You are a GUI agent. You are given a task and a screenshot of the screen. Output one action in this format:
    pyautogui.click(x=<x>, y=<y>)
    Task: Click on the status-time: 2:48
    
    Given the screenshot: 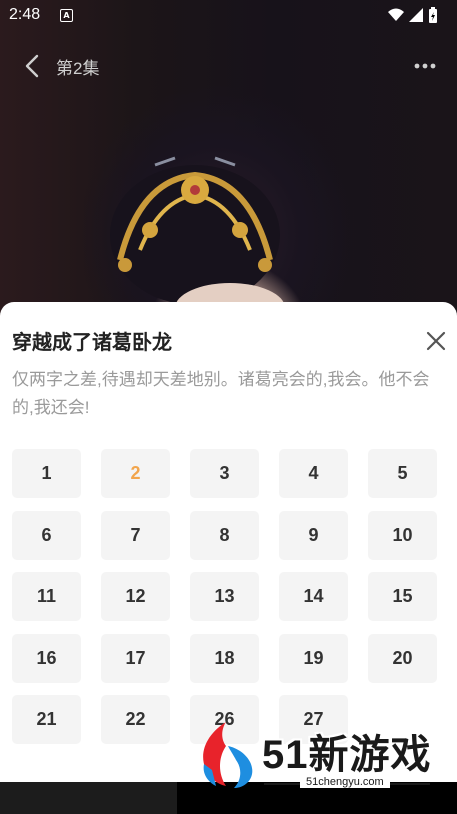 What is the action you would take?
    pyautogui.click(x=25, y=14)
    